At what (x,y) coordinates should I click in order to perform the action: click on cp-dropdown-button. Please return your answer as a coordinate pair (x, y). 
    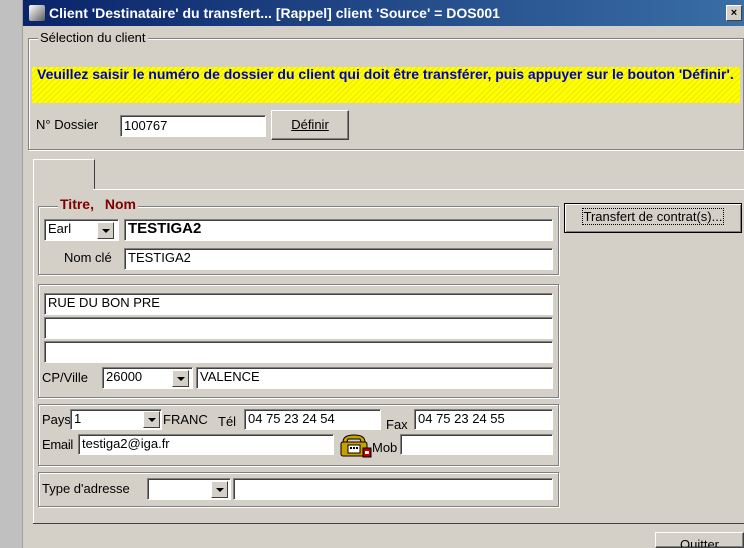
    Looking at the image, I should click on (180, 378).